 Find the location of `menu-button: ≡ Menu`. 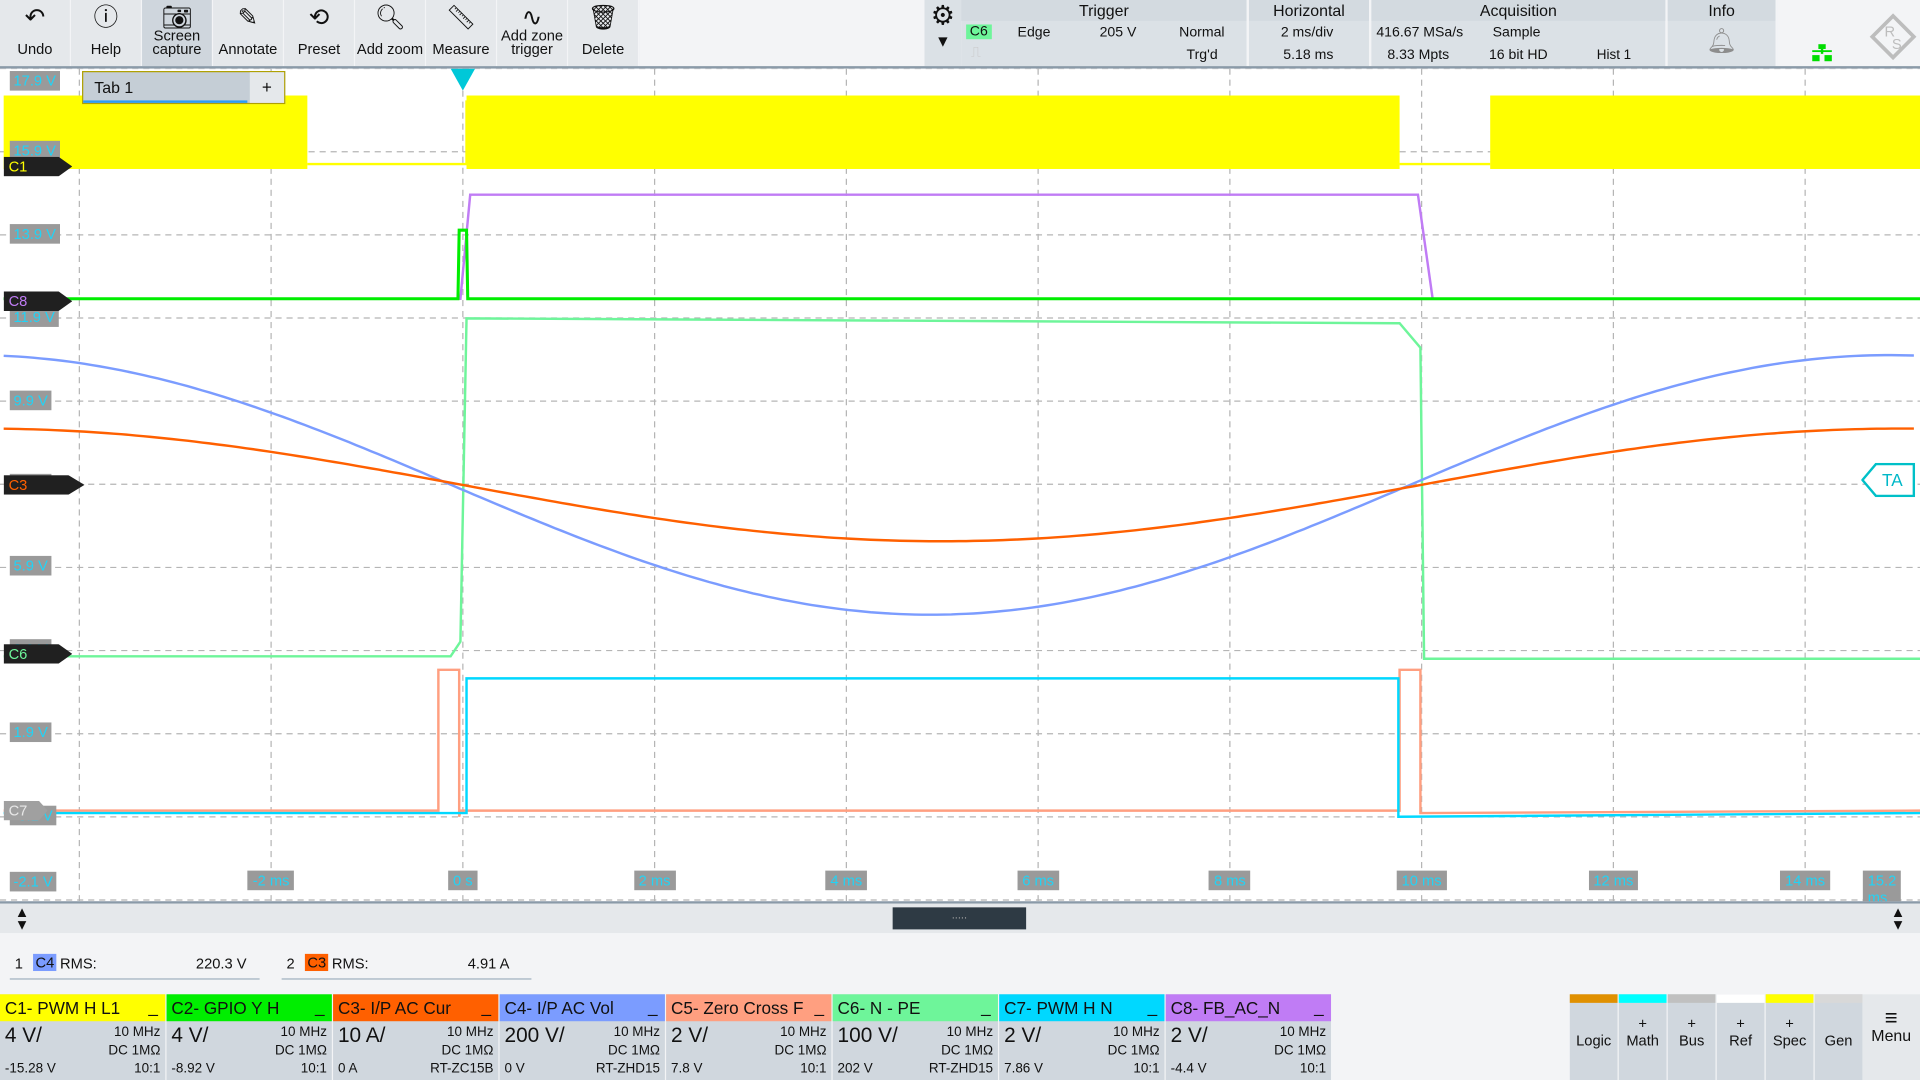

menu-button: ≡ Menu is located at coordinates (1891, 1037).